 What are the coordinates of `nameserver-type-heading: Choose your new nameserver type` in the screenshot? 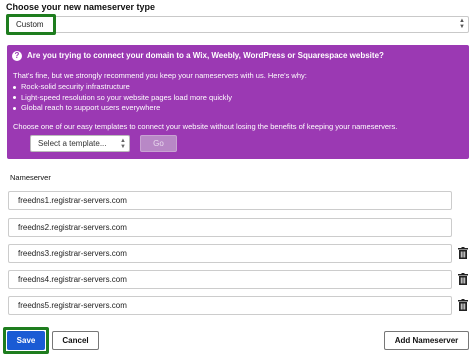 It's located at (81, 7).